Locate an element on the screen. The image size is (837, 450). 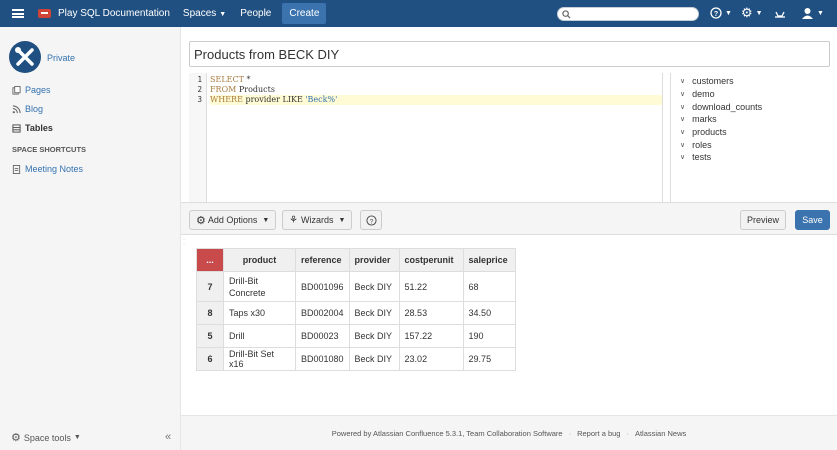
wizards-button: ⚘ Wizards ▼ is located at coordinates (317, 220).